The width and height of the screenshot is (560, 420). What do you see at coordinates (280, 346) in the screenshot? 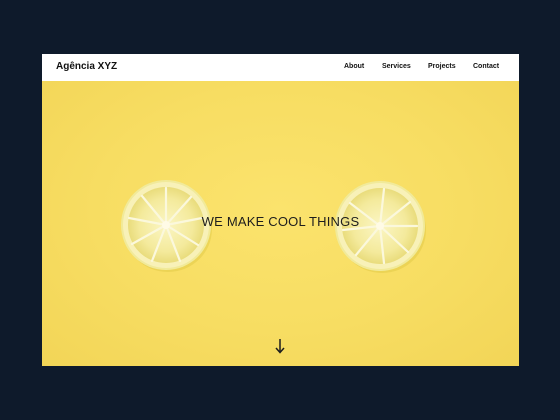
I see `arrow-down-icon` at bounding box center [280, 346].